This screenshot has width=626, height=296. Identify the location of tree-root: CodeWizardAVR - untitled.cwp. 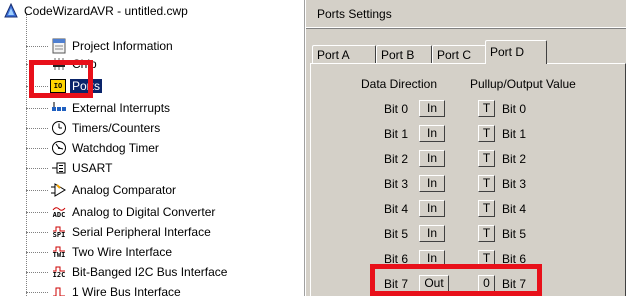
(95, 11).